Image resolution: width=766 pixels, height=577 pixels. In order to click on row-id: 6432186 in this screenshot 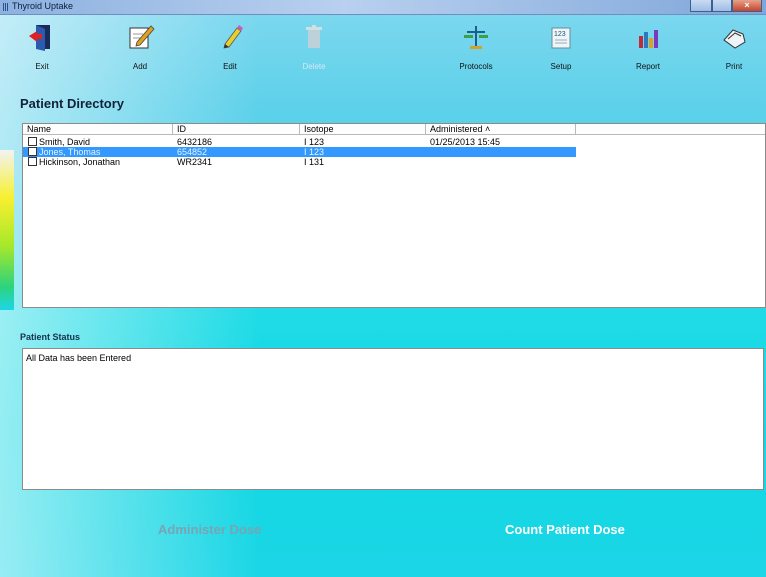, I will do `click(195, 142)`.